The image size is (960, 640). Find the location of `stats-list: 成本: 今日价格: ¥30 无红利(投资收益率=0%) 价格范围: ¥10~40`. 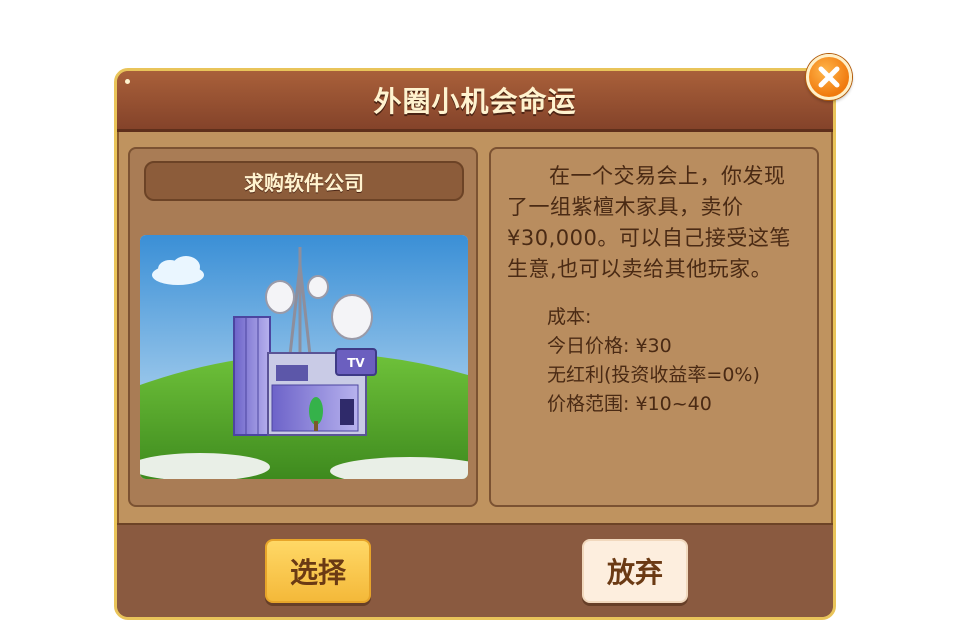

stats-list: 成本: 今日价格: ¥30 无红利(投资收益率=0%) 价格范围: ¥10~40 is located at coordinates (655, 361).